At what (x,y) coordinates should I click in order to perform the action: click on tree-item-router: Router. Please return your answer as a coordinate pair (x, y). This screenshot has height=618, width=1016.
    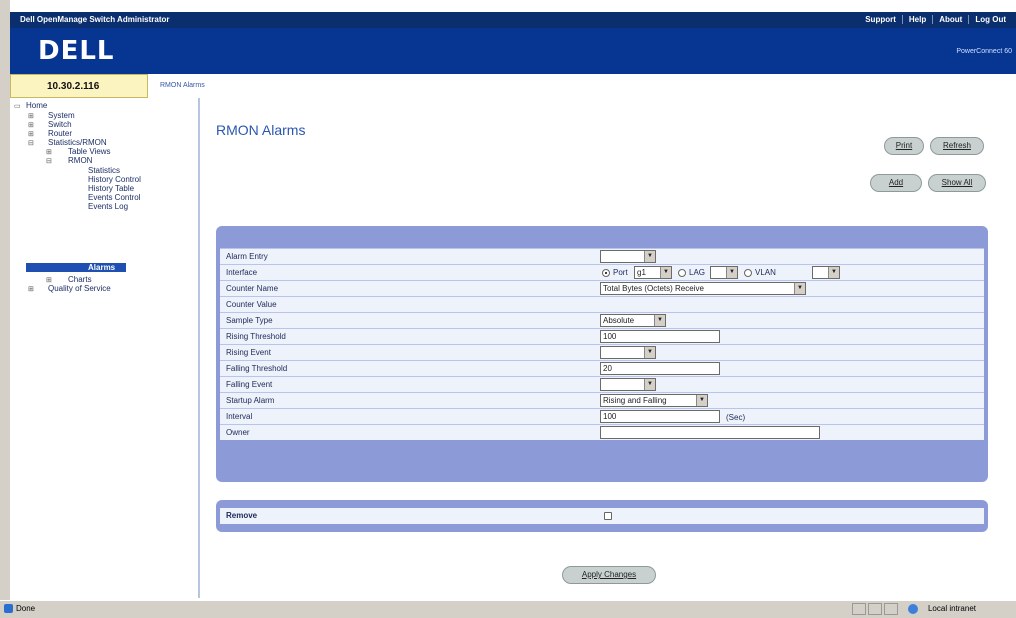
    Looking at the image, I should click on (60, 133).